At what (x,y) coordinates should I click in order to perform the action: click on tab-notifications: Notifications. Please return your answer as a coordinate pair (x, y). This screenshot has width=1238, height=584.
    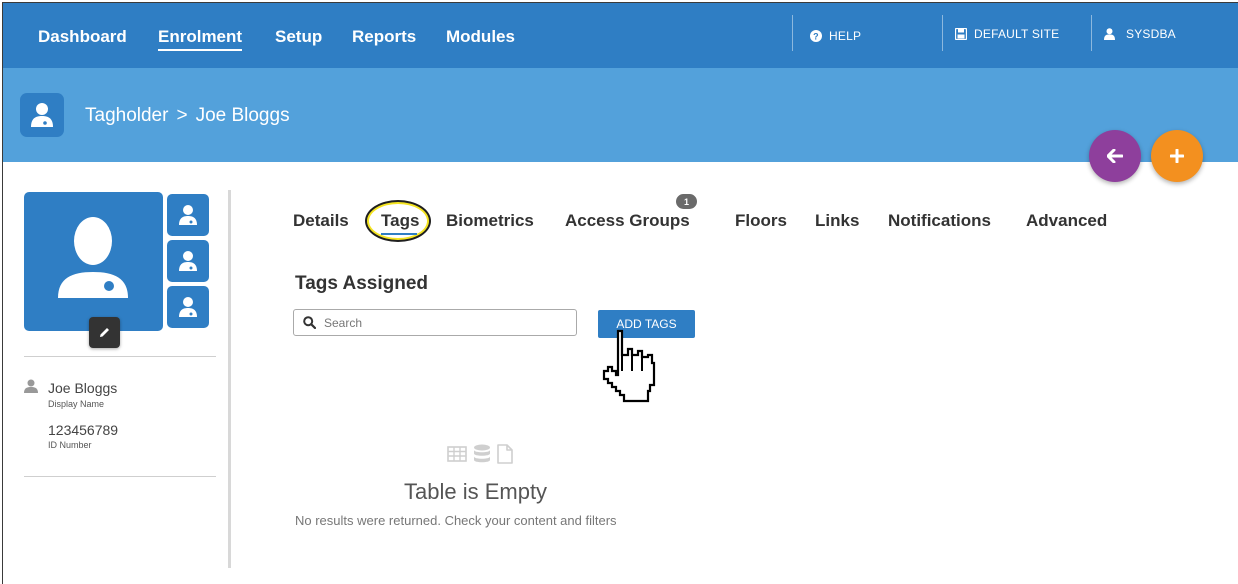
    Looking at the image, I should click on (939, 221).